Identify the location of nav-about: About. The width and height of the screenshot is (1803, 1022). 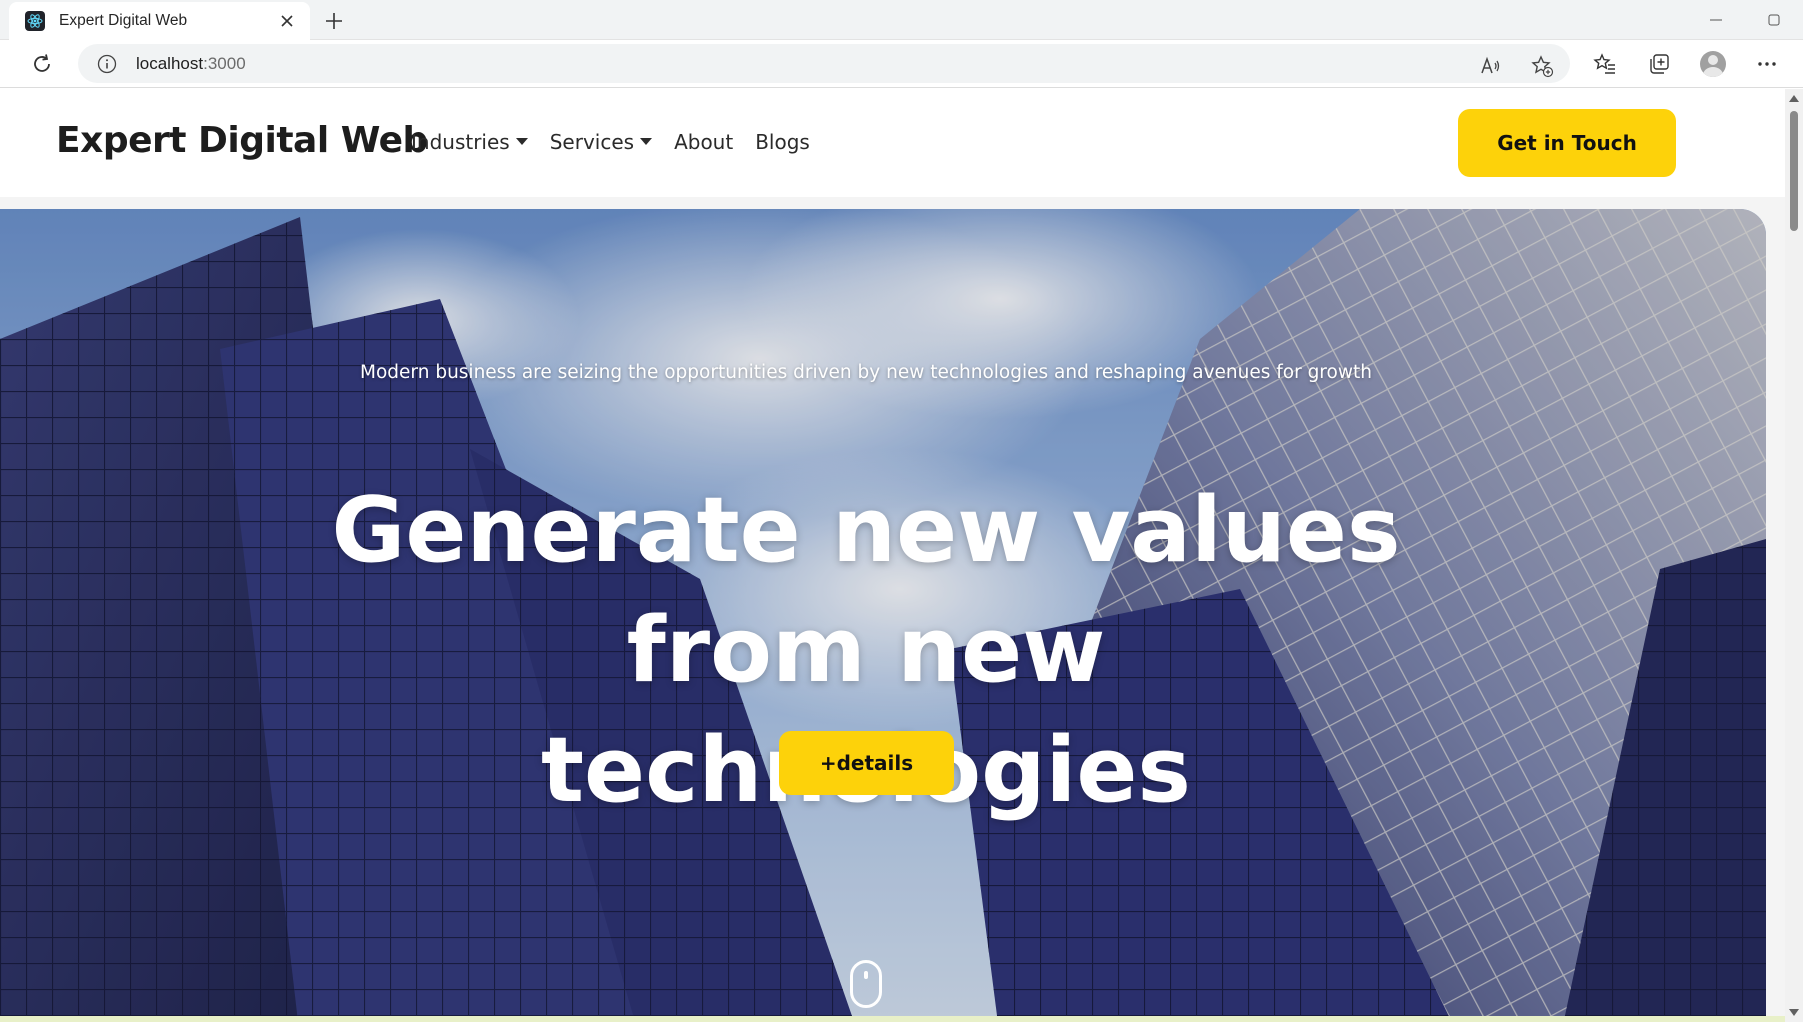
(703, 142).